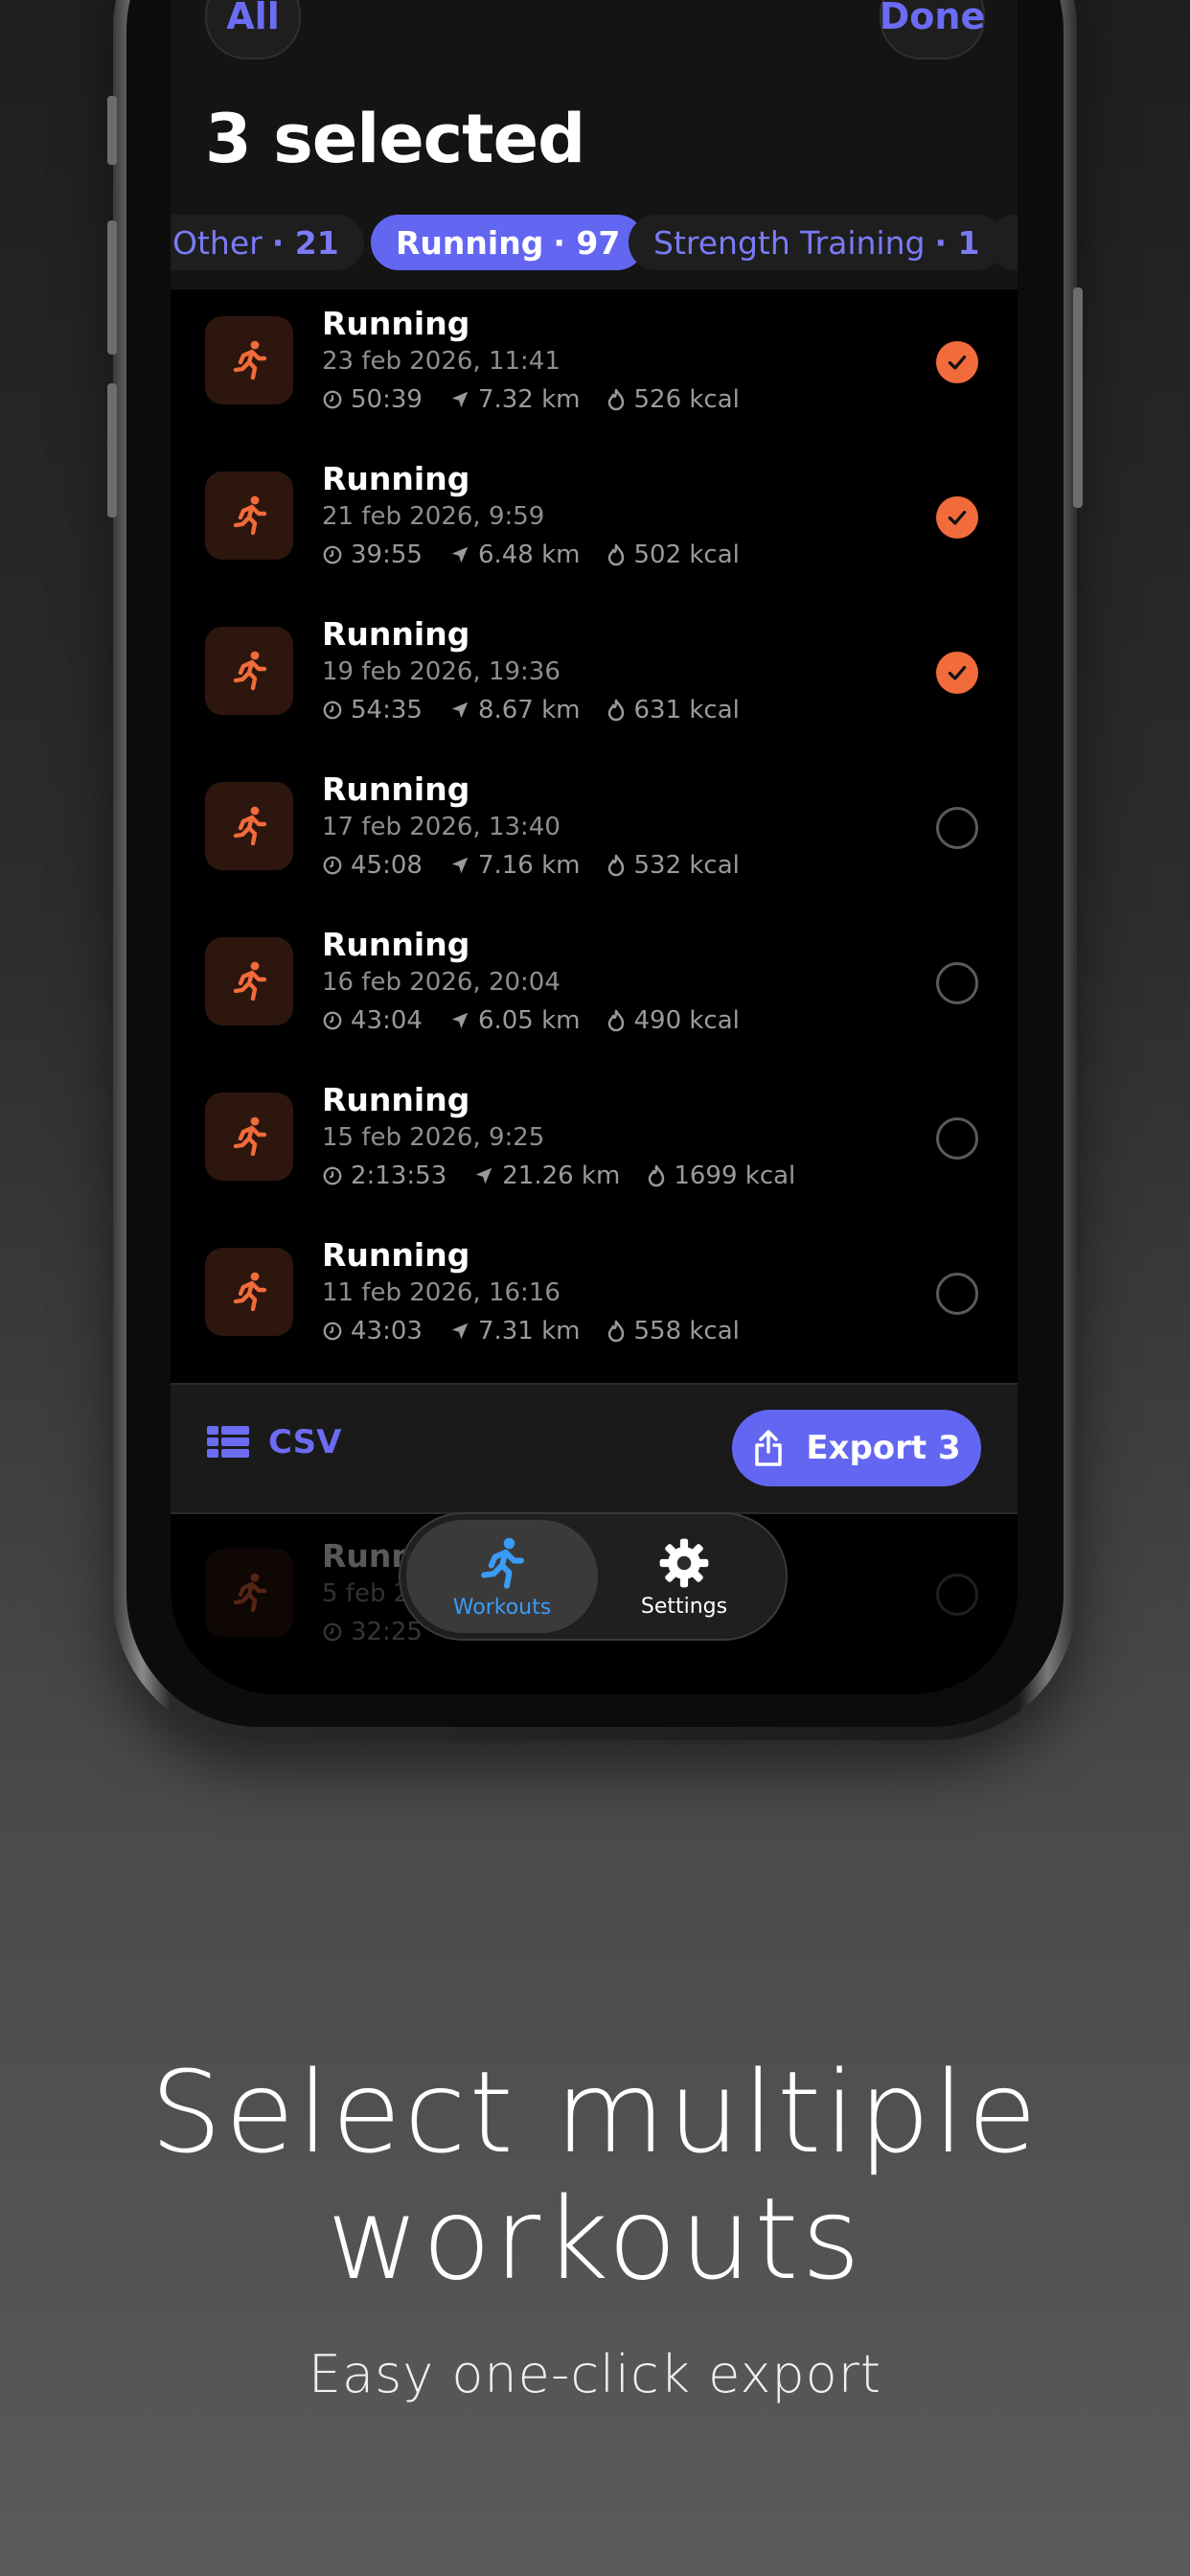  I want to click on workout-stats: 43:03 7.31 km 558 kcal, so click(544, 1331).